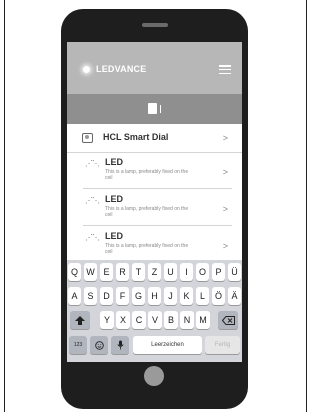 This screenshot has height=412, width=320. What do you see at coordinates (107, 320) in the screenshot?
I see `key-y: Y` at bounding box center [107, 320].